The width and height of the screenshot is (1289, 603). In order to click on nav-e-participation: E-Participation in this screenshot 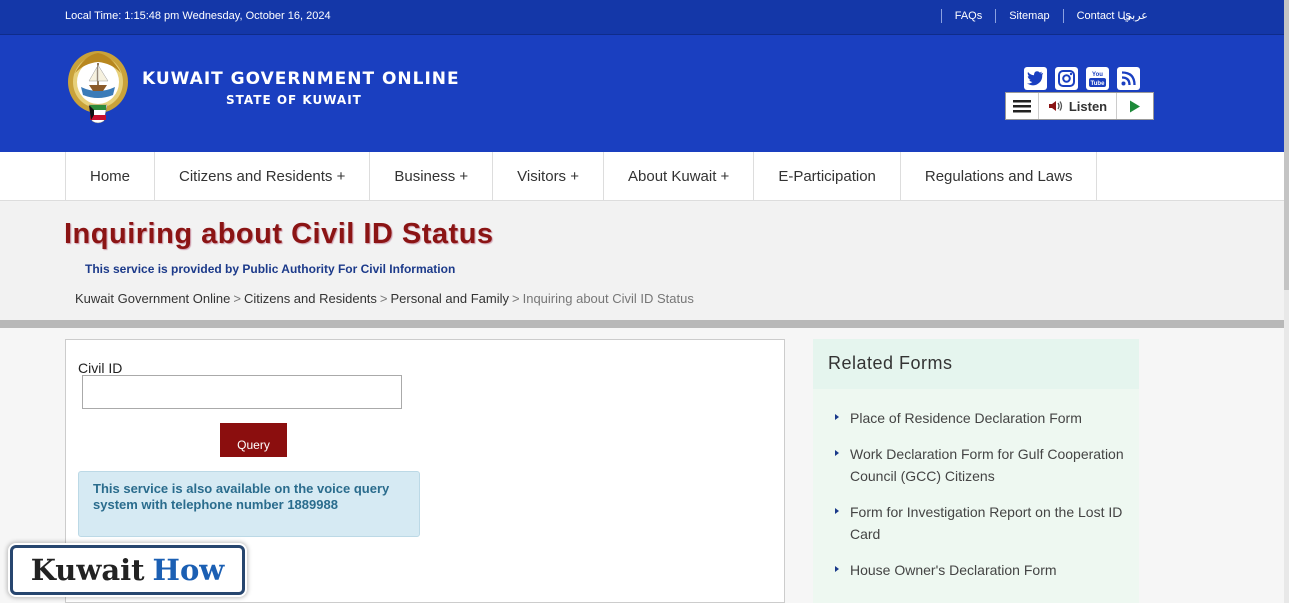, I will do `click(827, 176)`.